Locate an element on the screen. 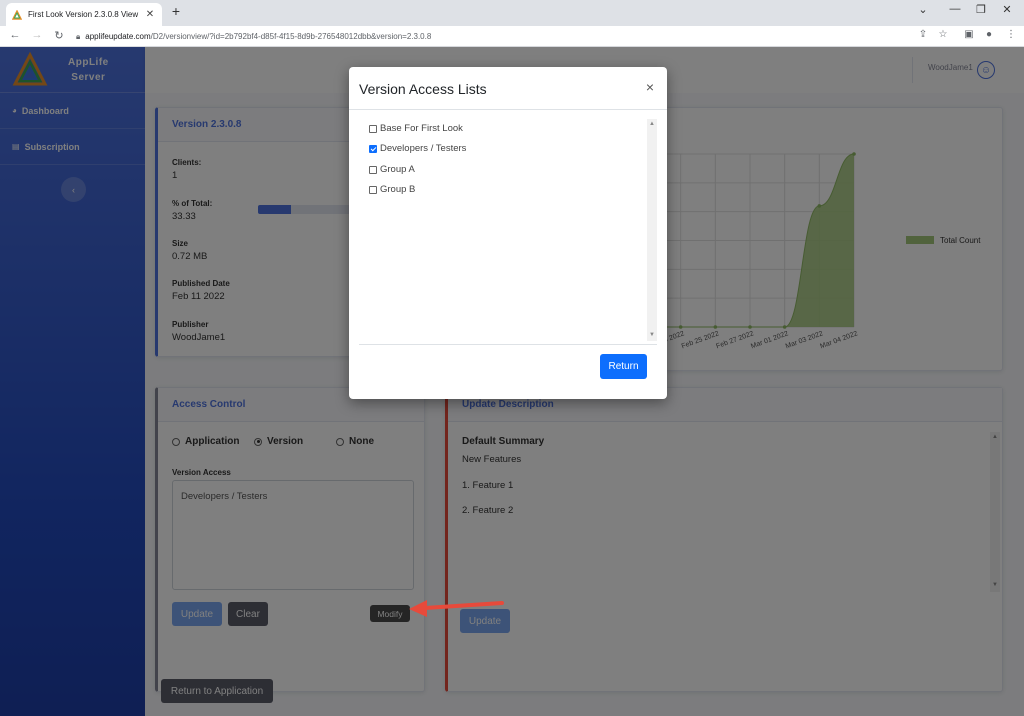 The image size is (1024, 716). modal-title: Version Access Lists is located at coordinates (423, 89).